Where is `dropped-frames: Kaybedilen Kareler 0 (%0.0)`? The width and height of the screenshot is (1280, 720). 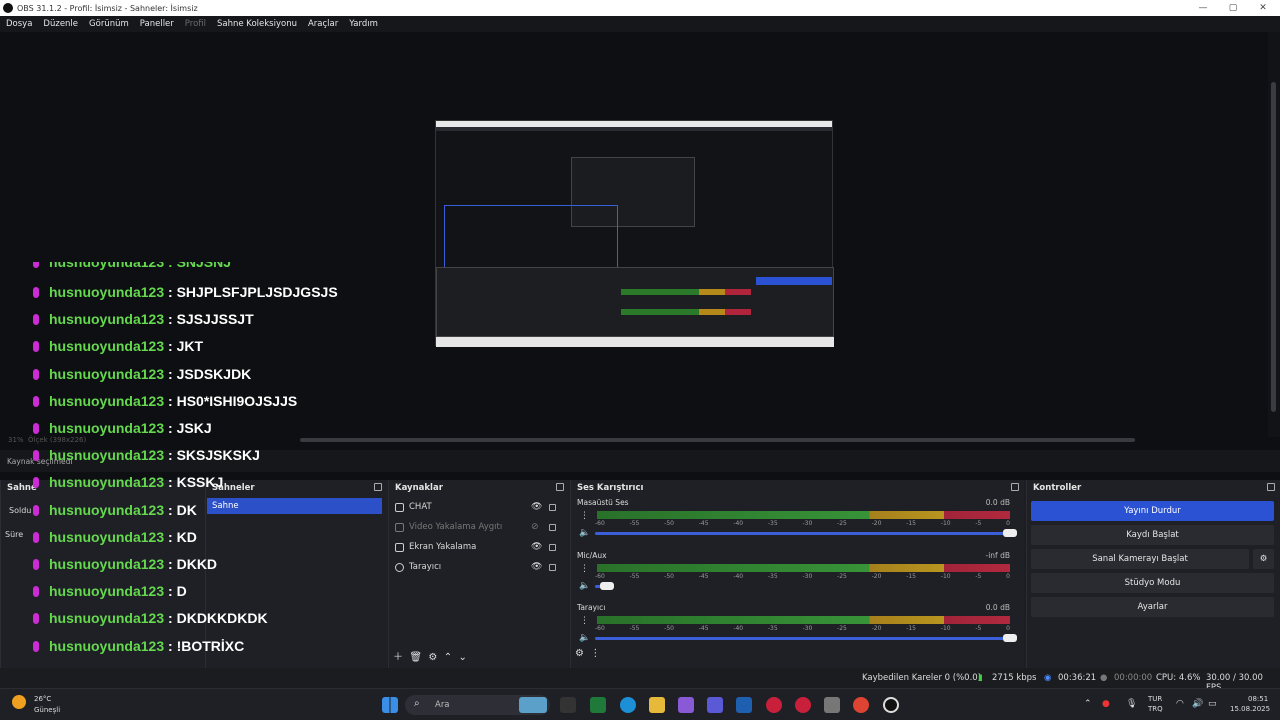 dropped-frames: Kaybedilen Kareler 0 (%0.0) is located at coordinates (922, 678).